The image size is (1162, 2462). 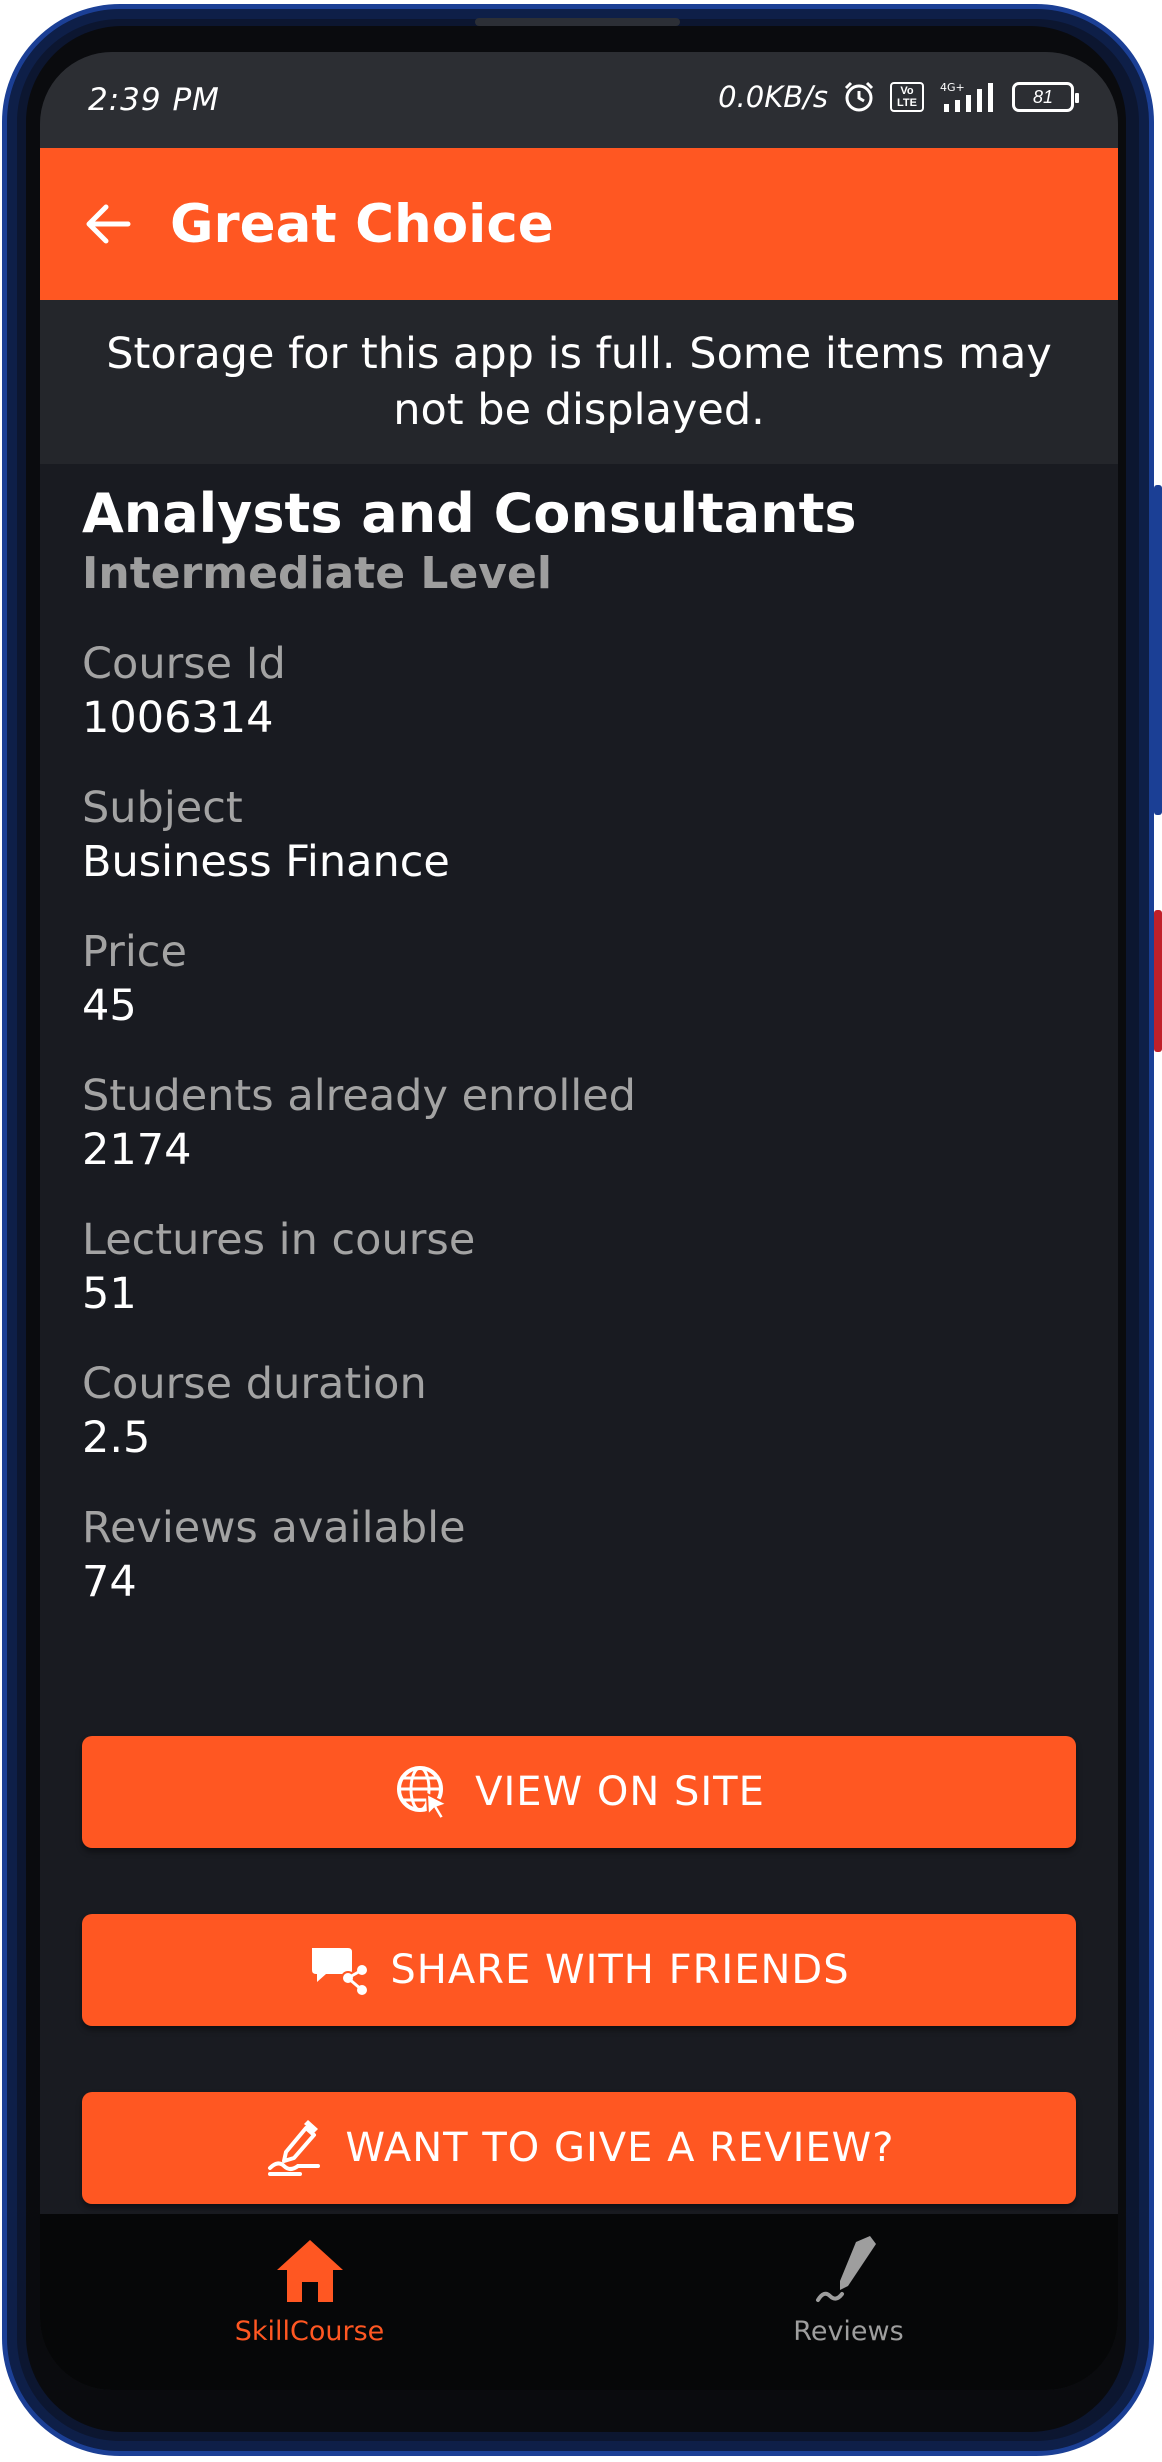 I want to click on signal-icon: 4G+, so click(x=968, y=97).